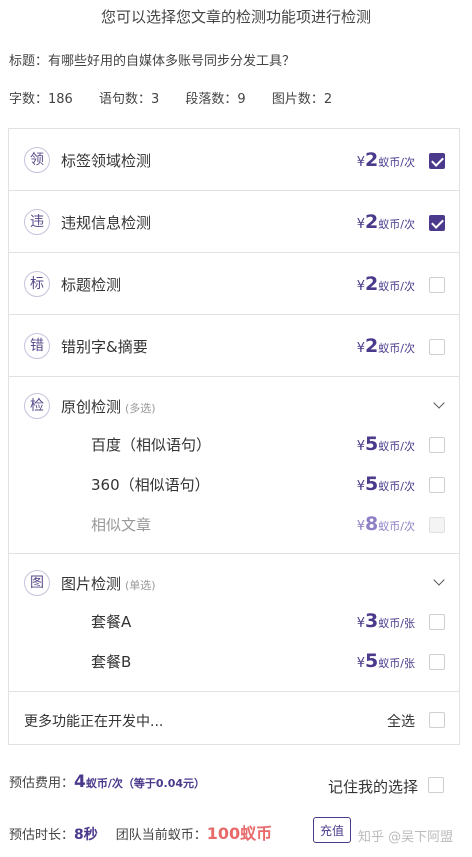 The width and height of the screenshot is (472, 857). Describe the element at coordinates (106, 223) in the screenshot. I see `option-label: 违规信息检测` at that location.